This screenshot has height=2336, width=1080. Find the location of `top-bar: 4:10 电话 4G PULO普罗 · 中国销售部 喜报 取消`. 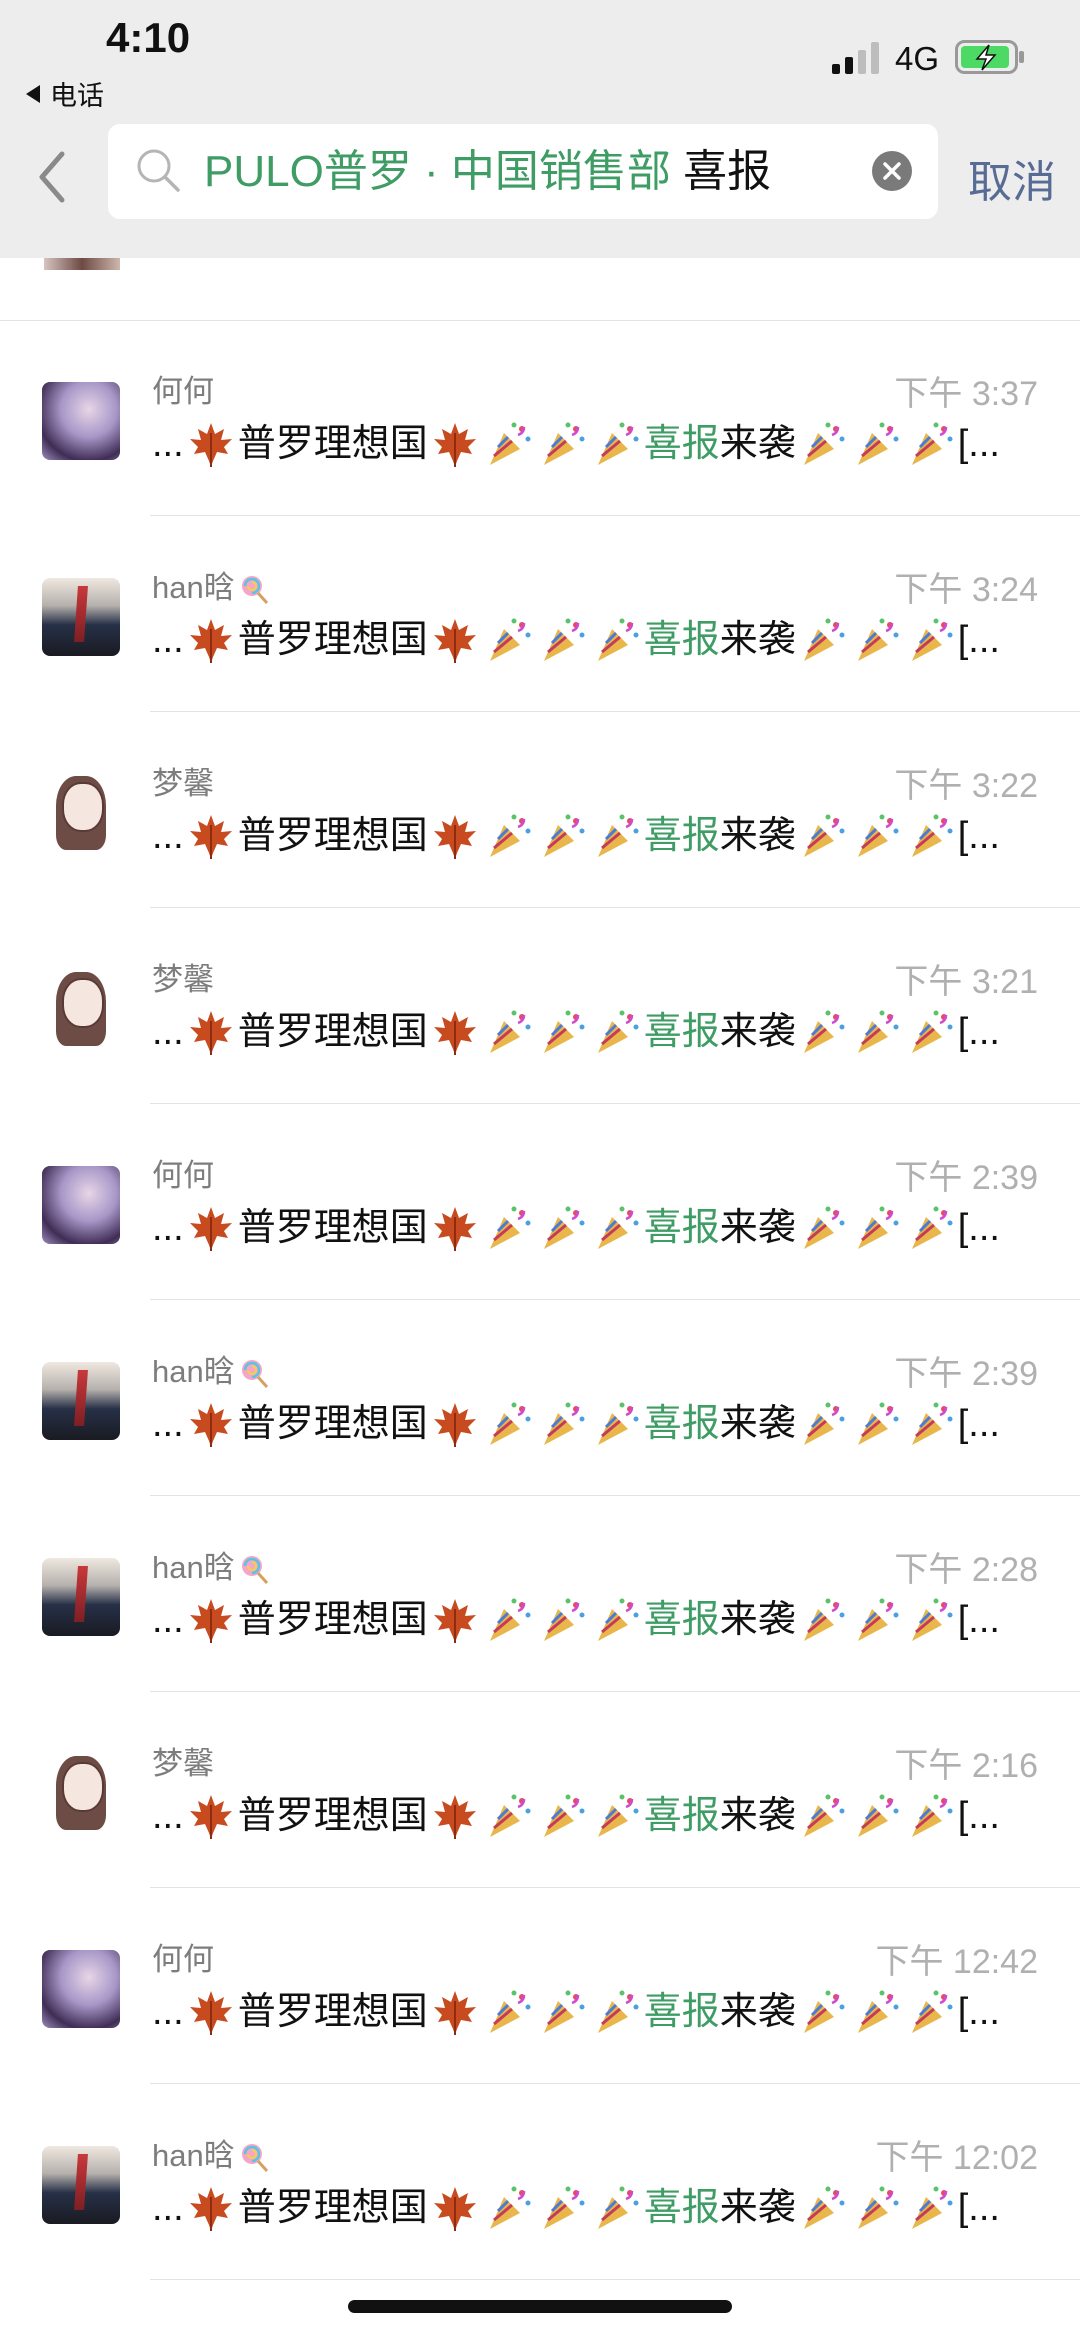

top-bar: 4:10 电话 4G PULO普罗 · 中国销售部 喜报 取消 is located at coordinates (540, 129).